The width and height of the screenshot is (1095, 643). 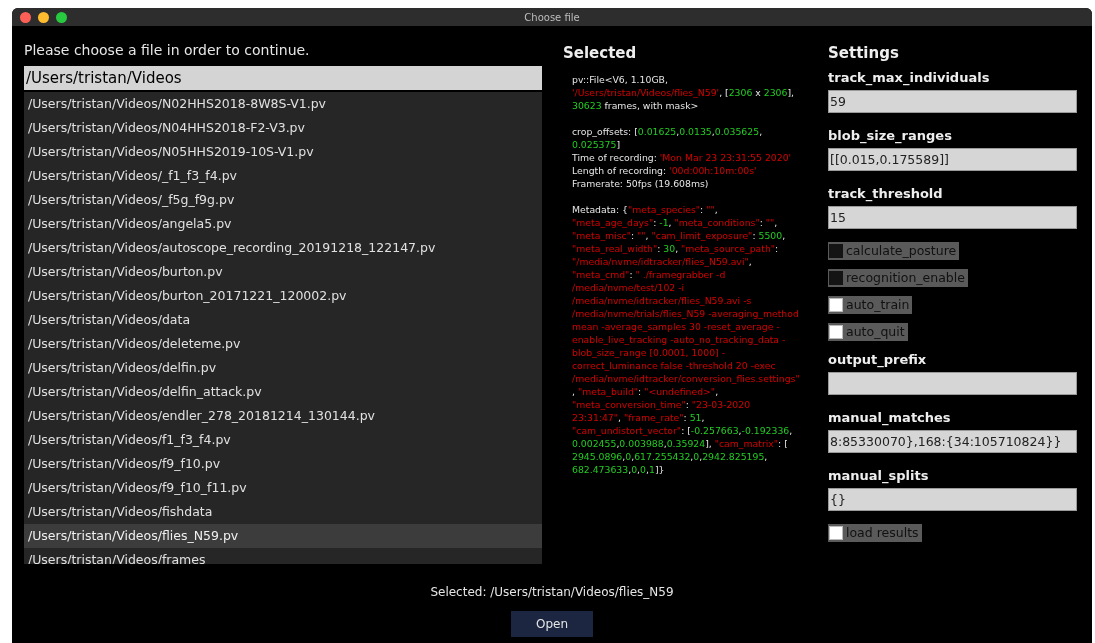 I want to click on file-row: /Users/tristan/Videos/_f5g_f9g.pv, so click(x=283, y=200).